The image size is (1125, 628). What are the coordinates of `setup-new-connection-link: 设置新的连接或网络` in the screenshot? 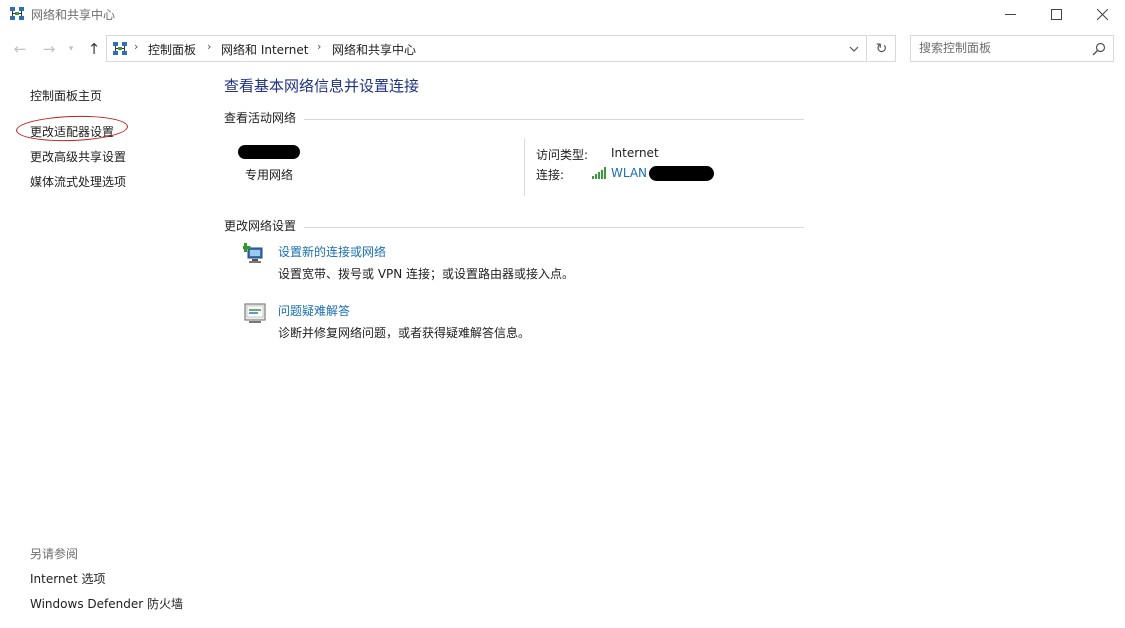 It's located at (332, 251).